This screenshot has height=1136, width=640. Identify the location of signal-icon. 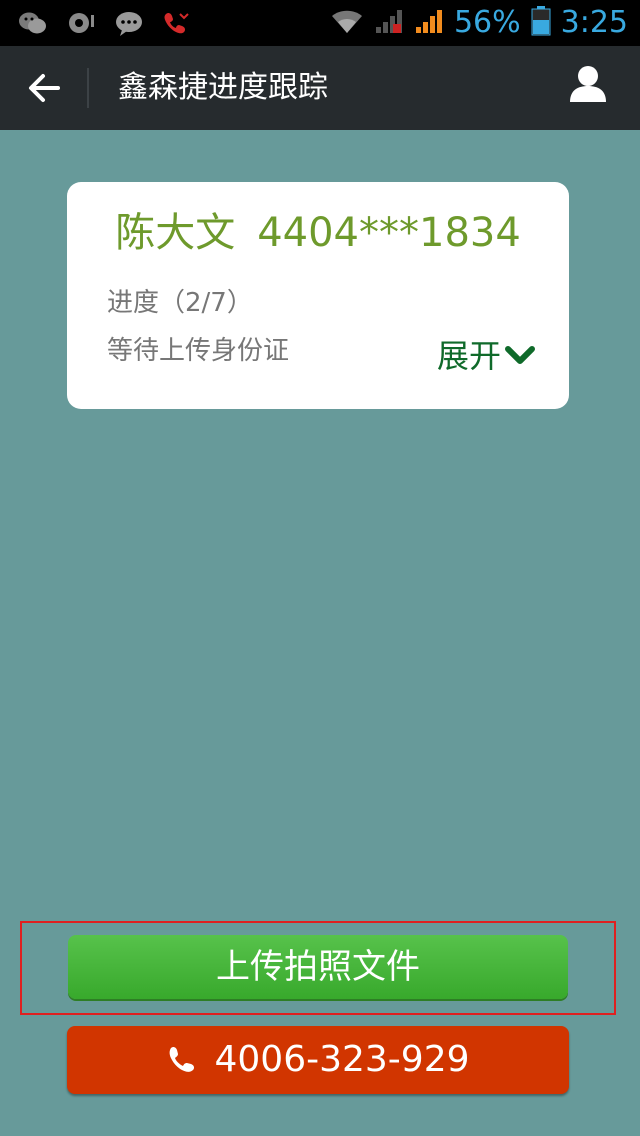
(389, 23).